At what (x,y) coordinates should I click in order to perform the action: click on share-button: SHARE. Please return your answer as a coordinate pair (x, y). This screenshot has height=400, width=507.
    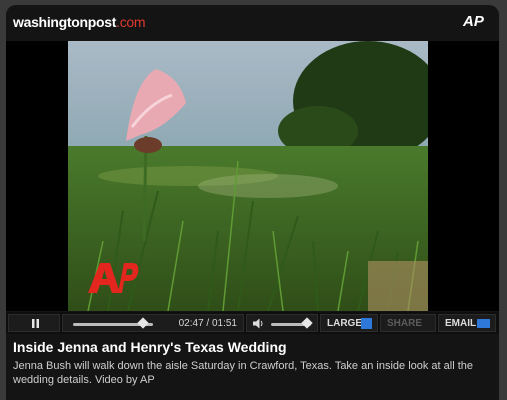
    Looking at the image, I should click on (408, 323).